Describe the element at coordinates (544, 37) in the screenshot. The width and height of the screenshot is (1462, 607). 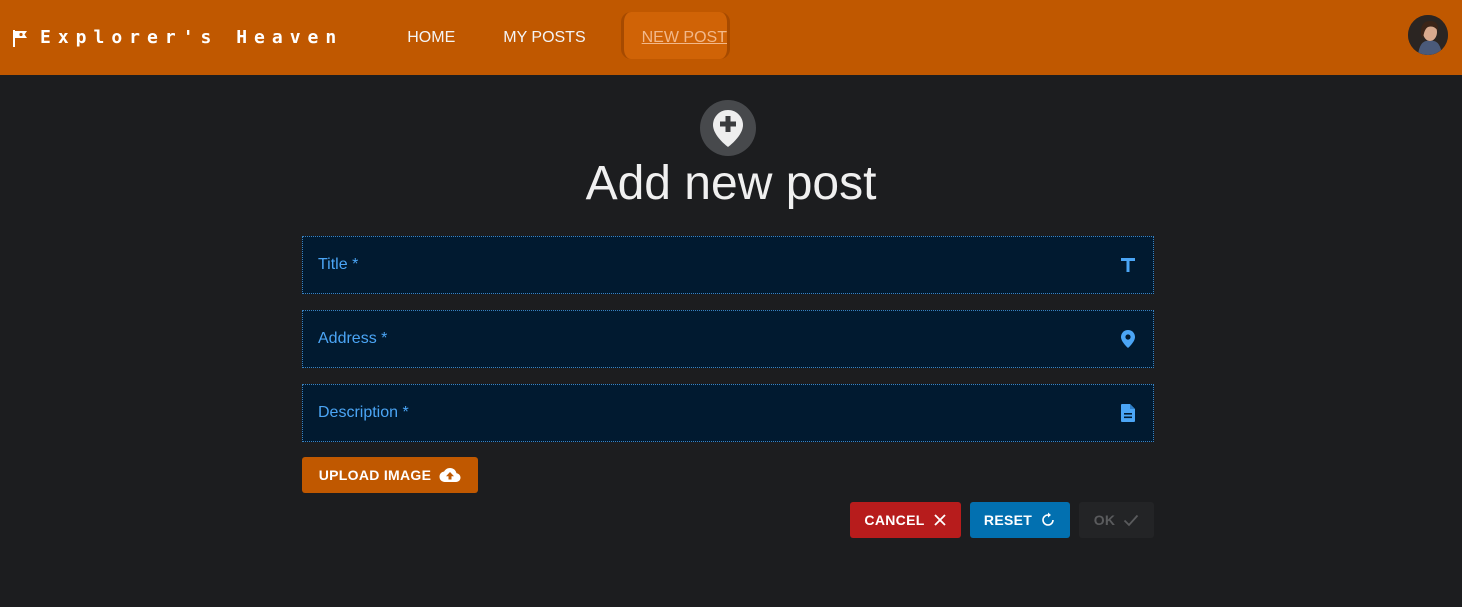
I see `nav-my-posts: MY POSTS` at that location.